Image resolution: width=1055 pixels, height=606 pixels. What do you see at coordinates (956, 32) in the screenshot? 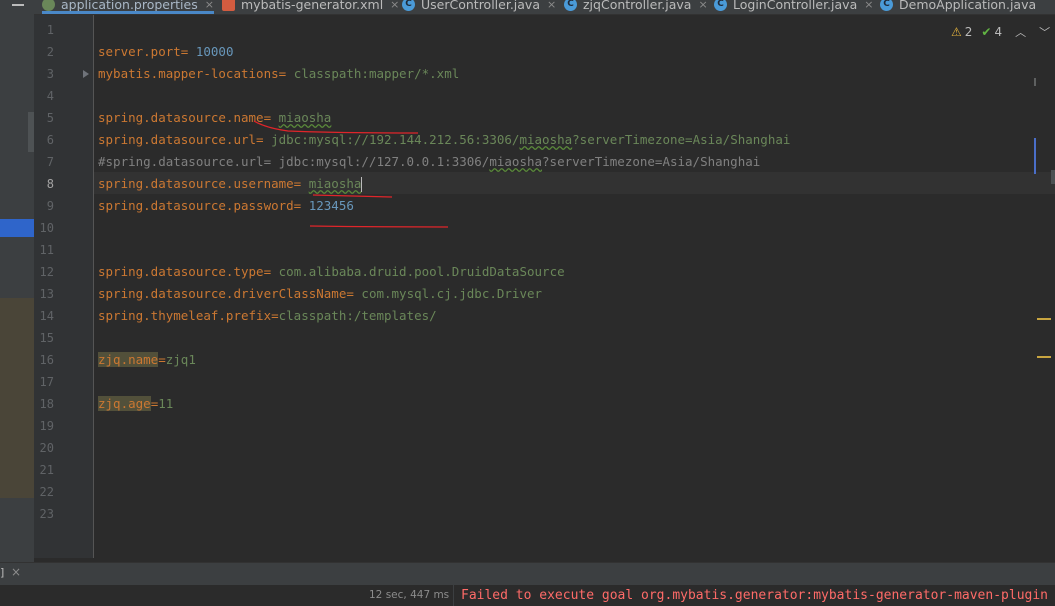
I see `warning-icon: ⚠` at bounding box center [956, 32].